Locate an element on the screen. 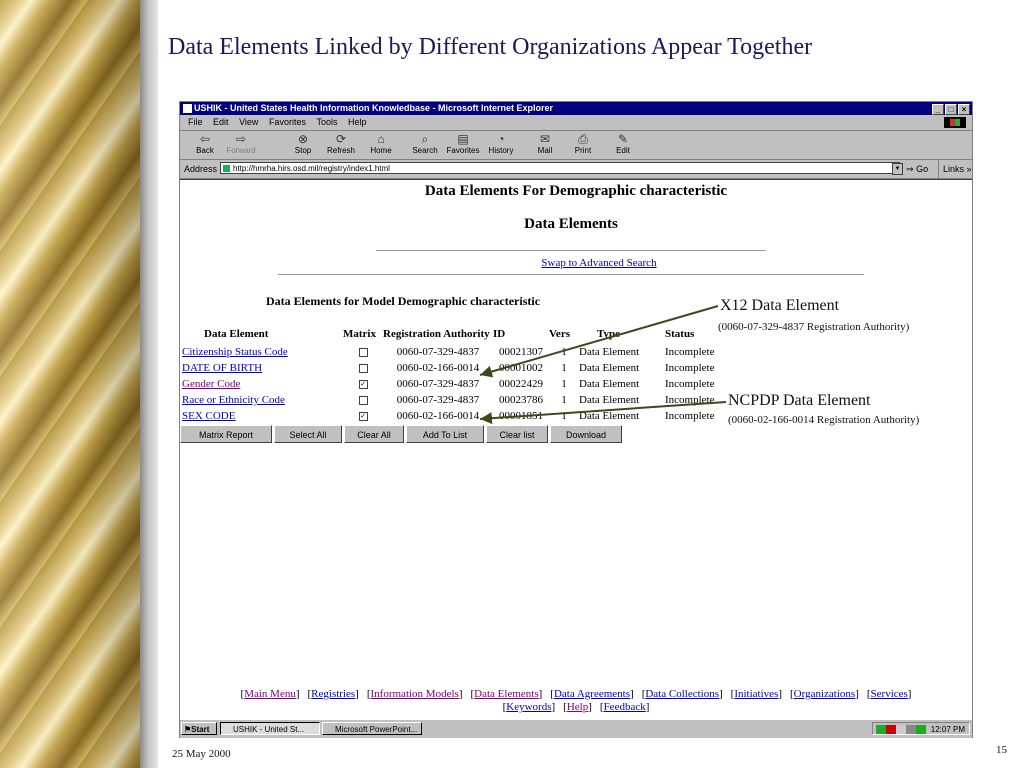 The image size is (1024, 768). matrix-report-button: Matrix Report is located at coordinates (226, 434).